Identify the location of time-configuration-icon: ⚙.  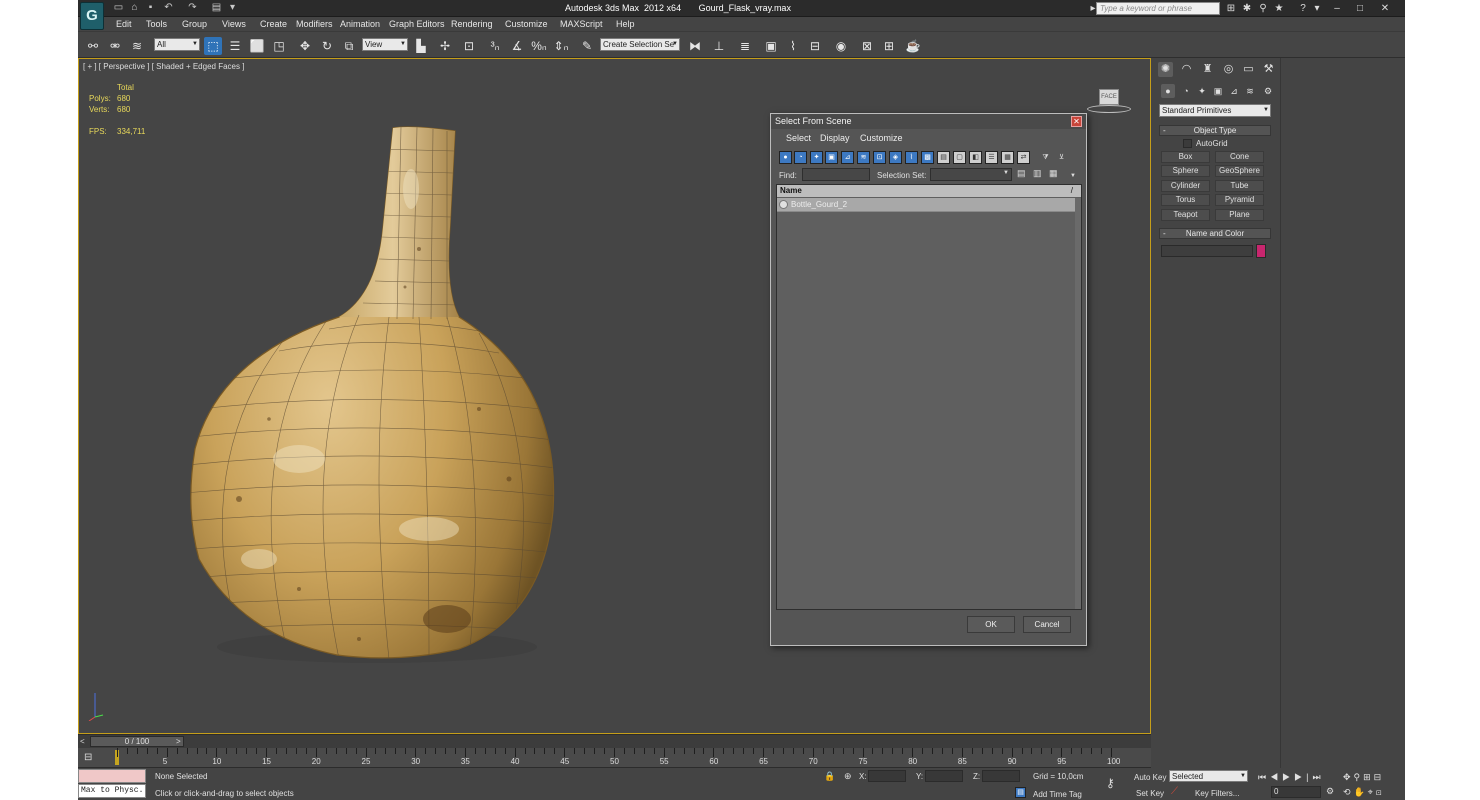
(1332, 791).